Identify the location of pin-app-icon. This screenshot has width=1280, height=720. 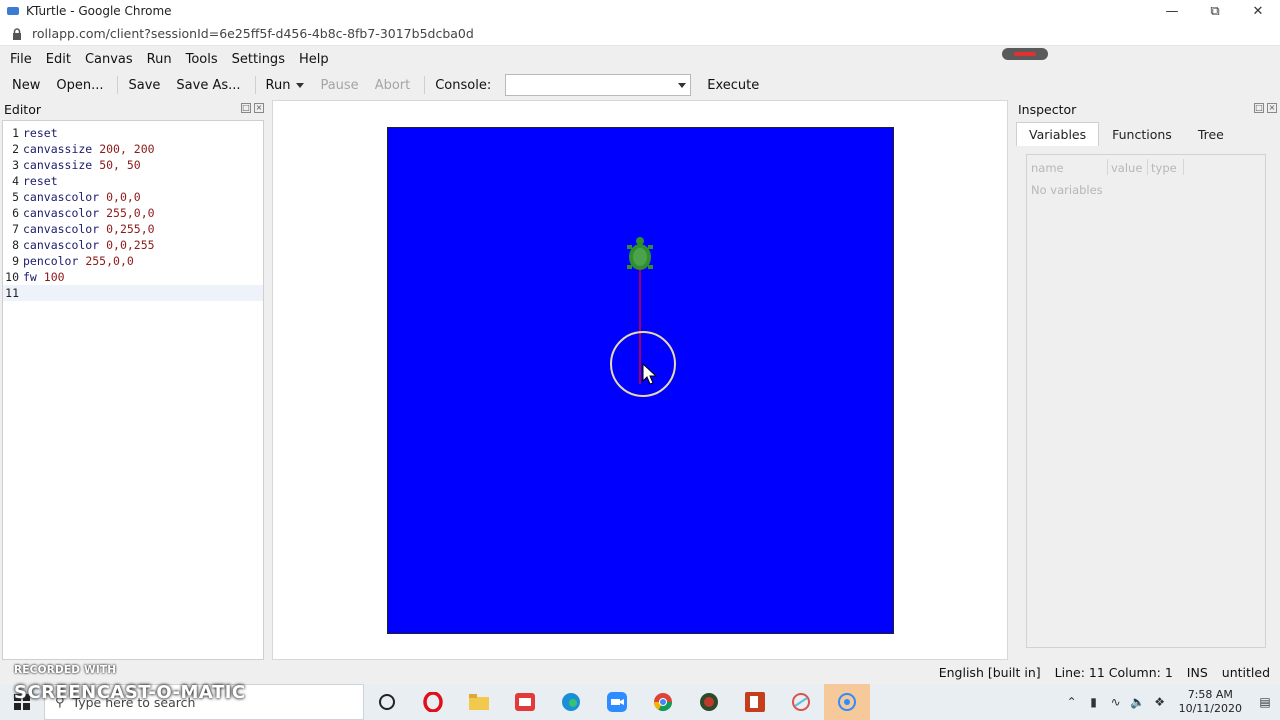
(801, 702).